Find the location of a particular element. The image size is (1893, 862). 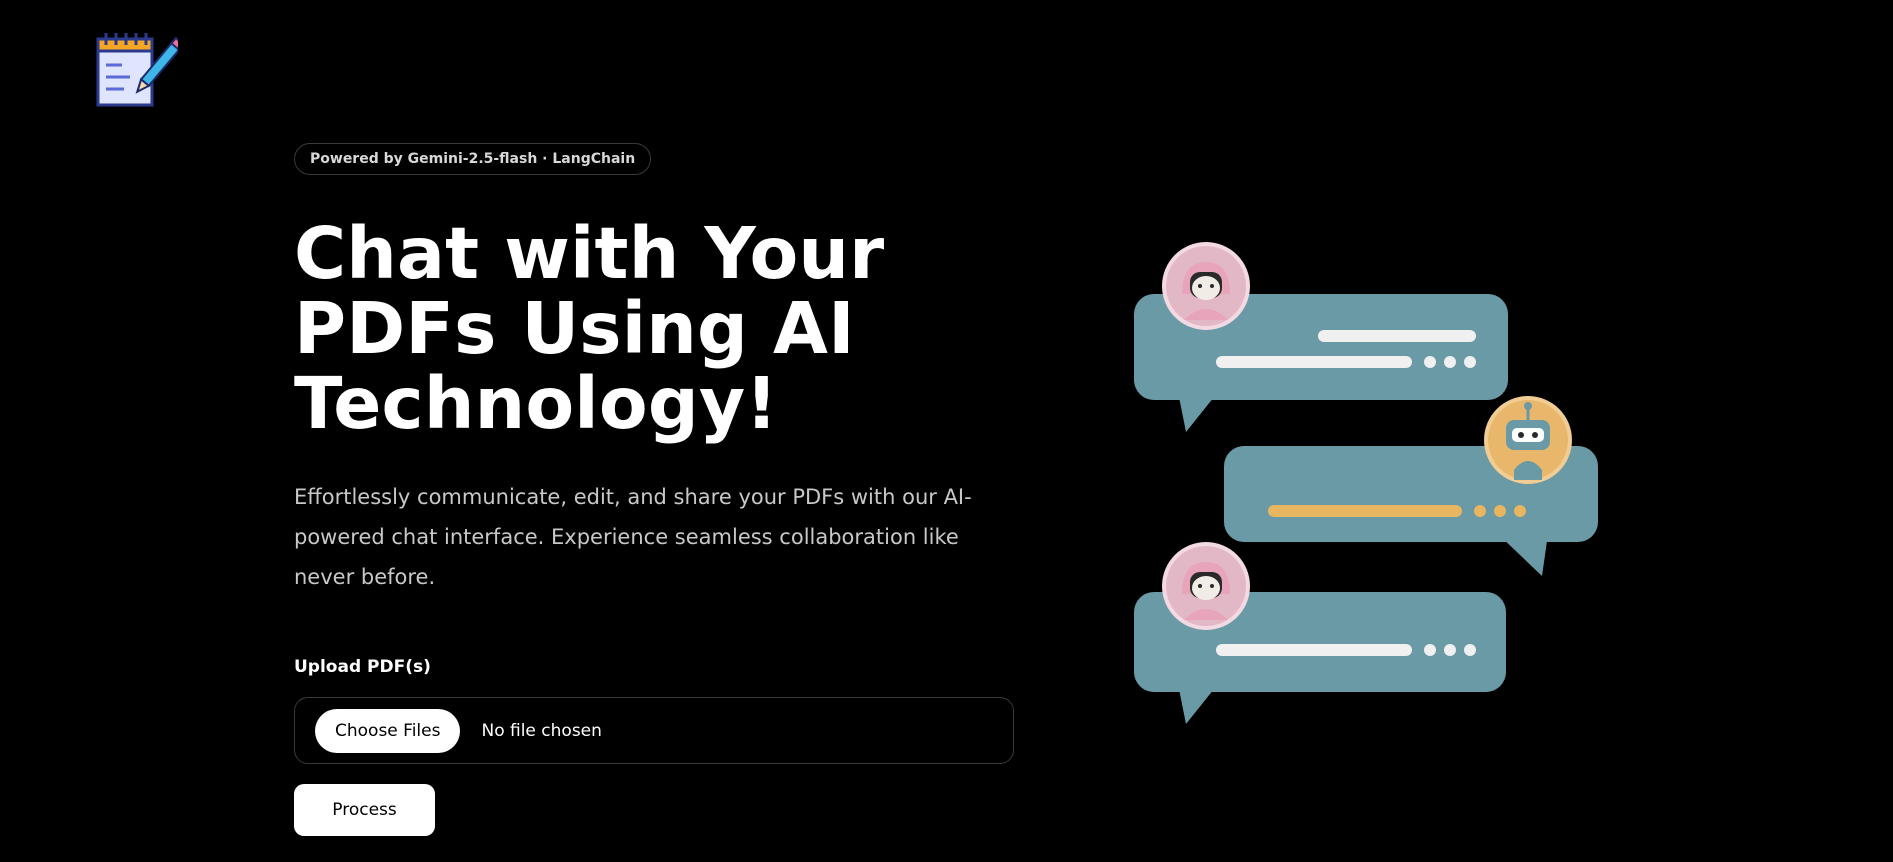

file-status-text: No file chosen is located at coordinates (541, 730).